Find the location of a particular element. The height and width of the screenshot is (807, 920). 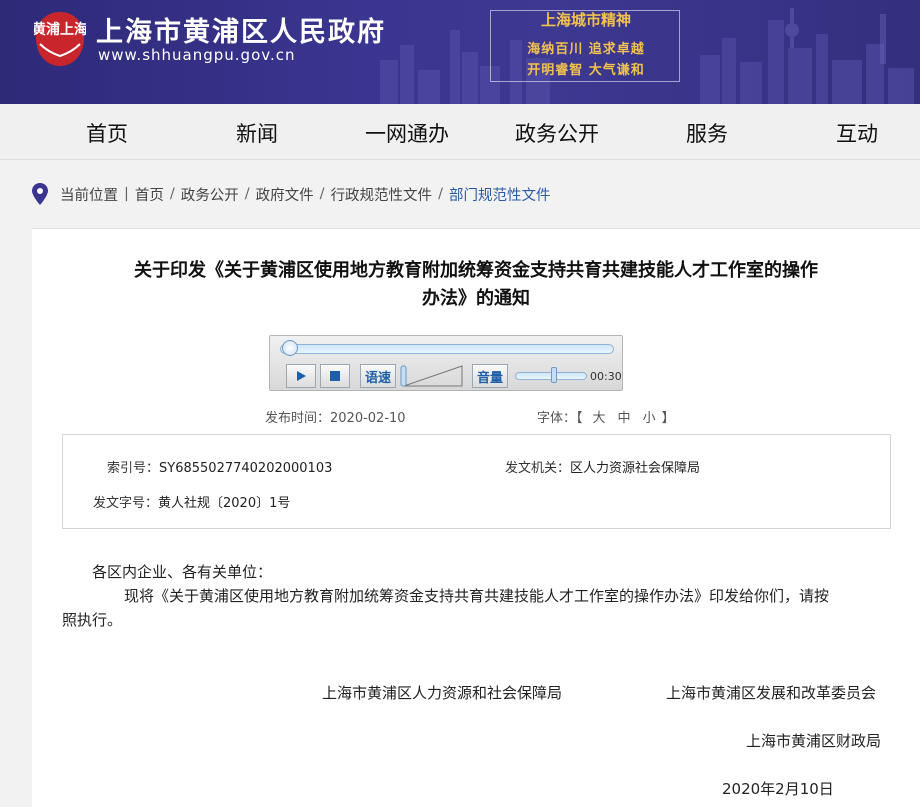

main-nav: 首页 新闻 一网通办 政务公开 服务 互动 is located at coordinates (460, 132).